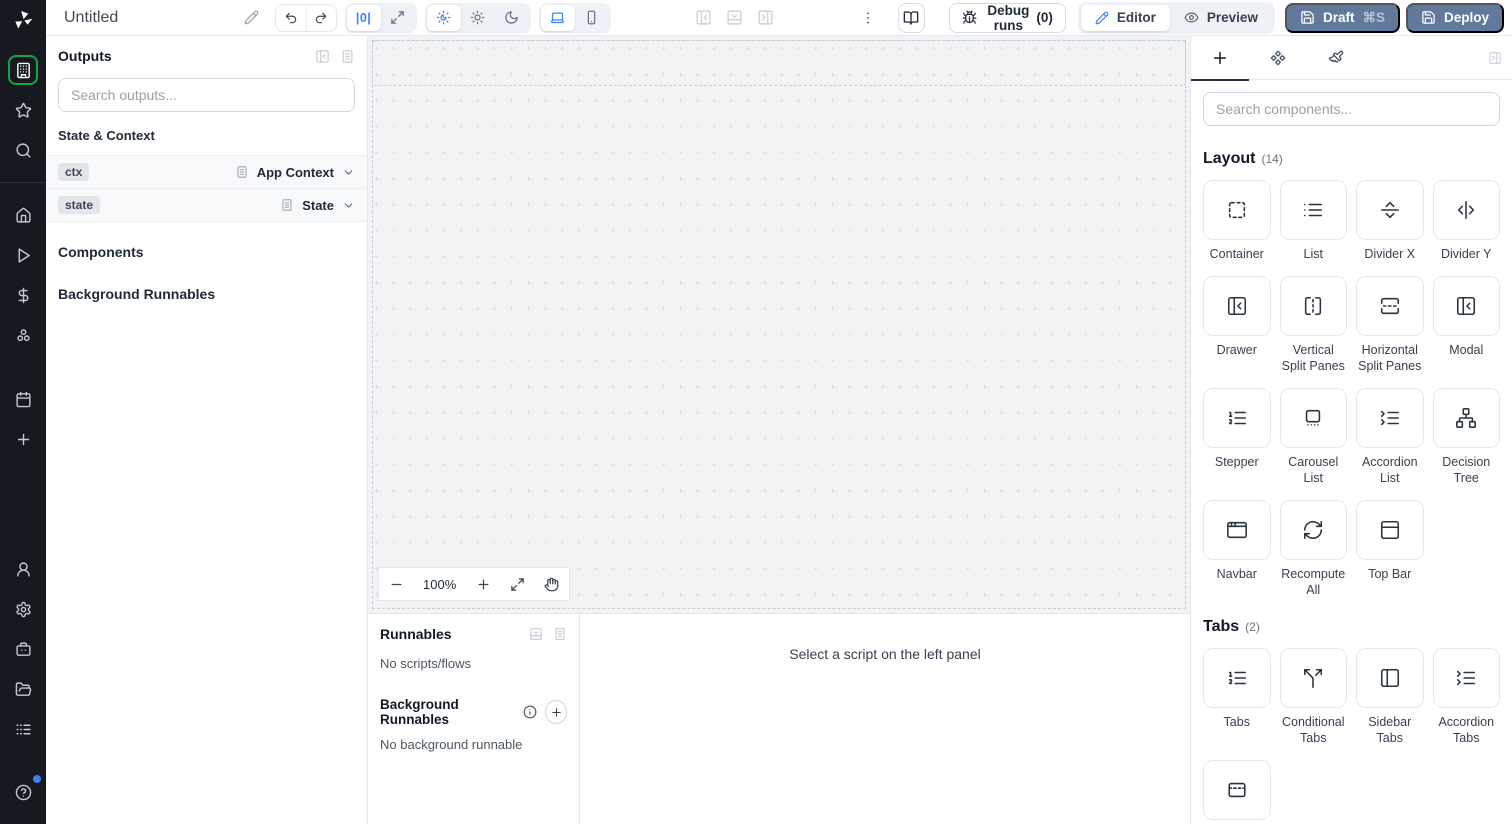 Image resolution: width=1512 pixels, height=824 pixels. Describe the element at coordinates (23, 255) in the screenshot. I see `sidebar-play-button` at that location.